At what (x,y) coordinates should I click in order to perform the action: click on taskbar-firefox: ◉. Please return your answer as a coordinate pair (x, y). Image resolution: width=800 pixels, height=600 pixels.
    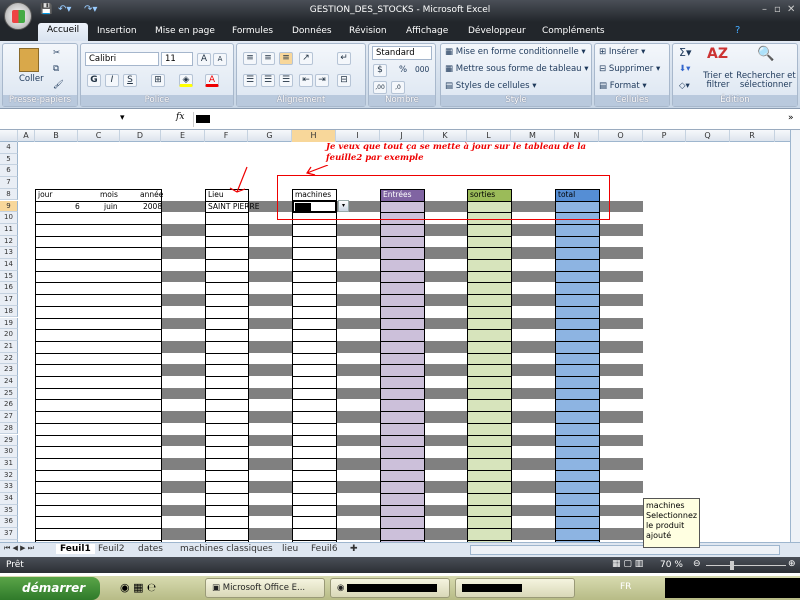
    Looking at the image, I should click on (390, 588).